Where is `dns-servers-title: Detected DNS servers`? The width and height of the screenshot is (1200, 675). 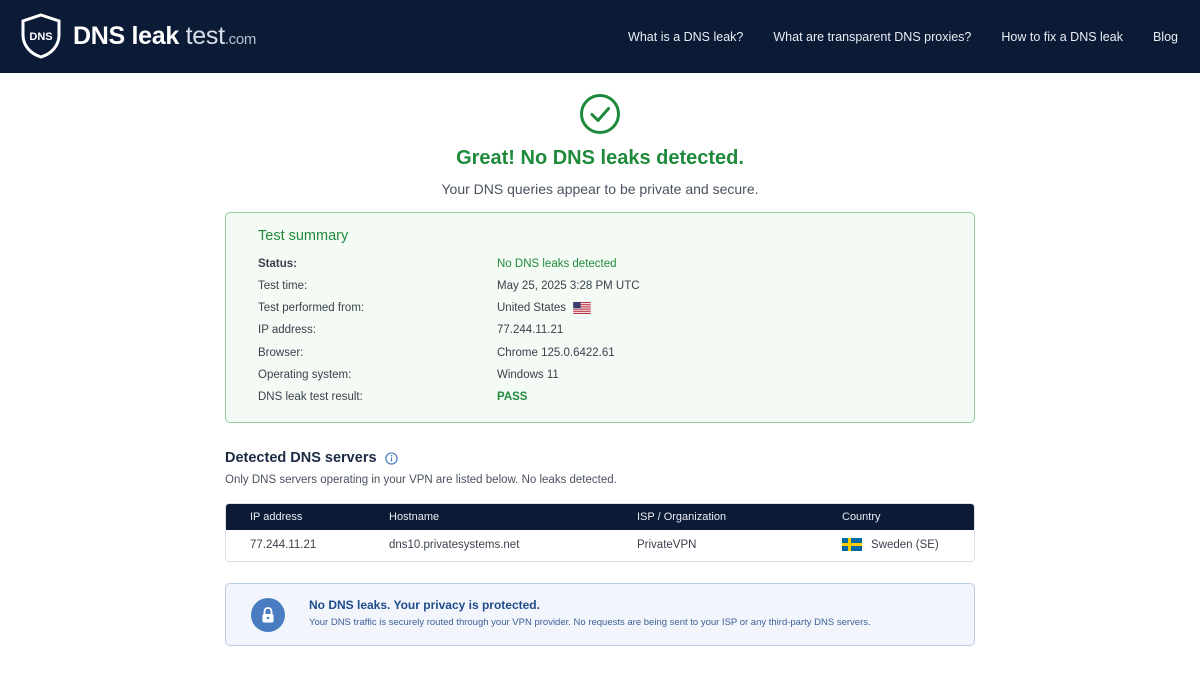 dns-servers-title: Detected DNS servers is located at coordinates (301, 458).